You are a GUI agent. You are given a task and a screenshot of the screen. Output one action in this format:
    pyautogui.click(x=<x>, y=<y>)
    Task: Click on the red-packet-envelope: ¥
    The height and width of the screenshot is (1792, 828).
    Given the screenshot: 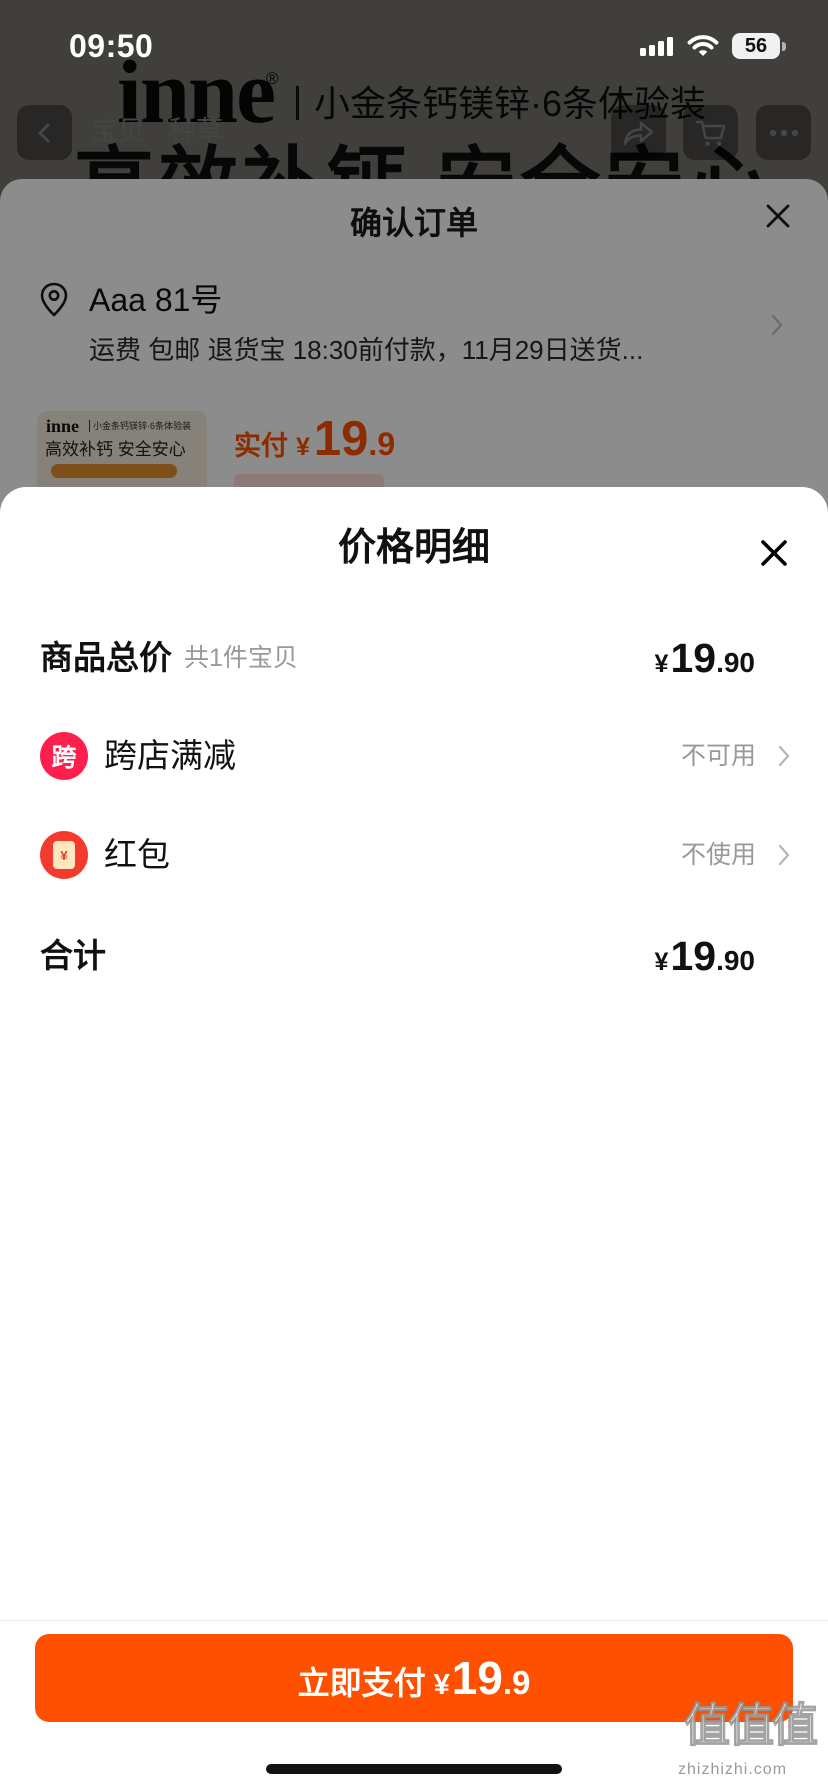 What is the action you would take?
    pyautogui.click(x=64, y=855)
    